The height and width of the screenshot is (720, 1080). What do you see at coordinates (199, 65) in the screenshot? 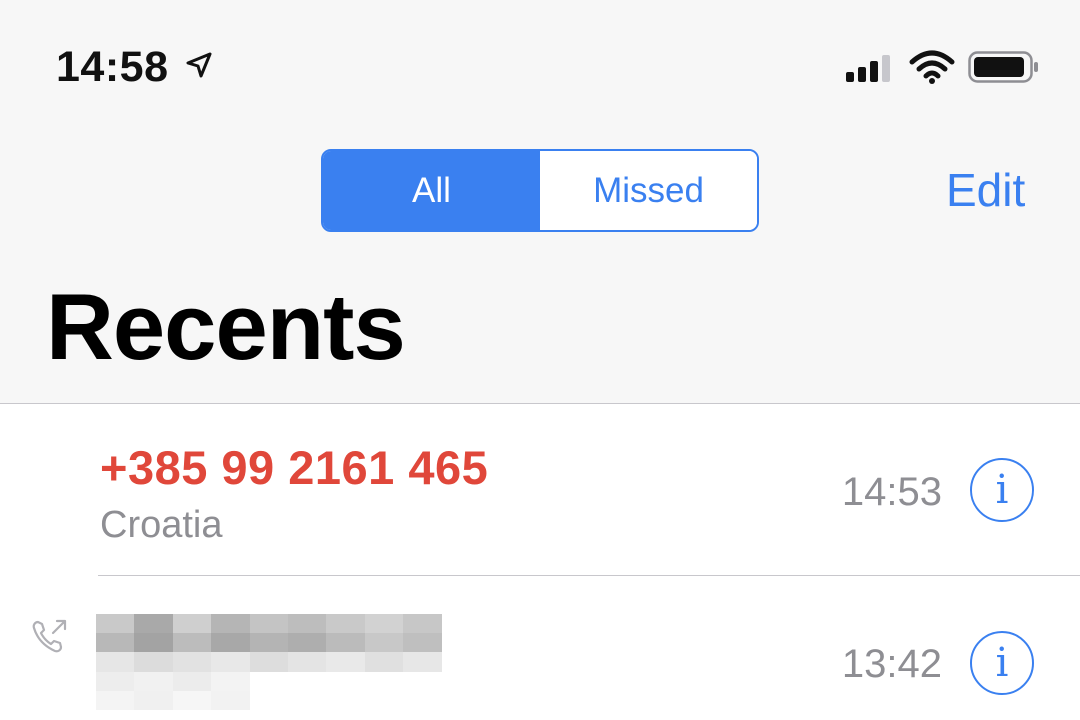
I see `location-arrow-icon` at bounding box center [199, 65].